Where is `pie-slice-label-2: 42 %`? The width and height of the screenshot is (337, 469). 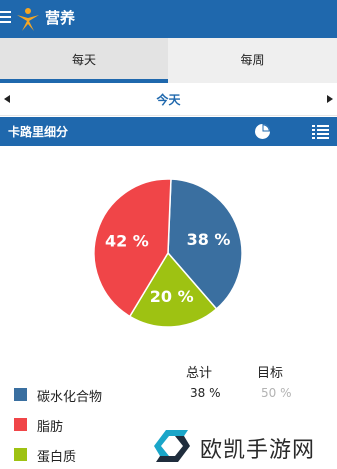 pie-slice-label-2: 42 % is located at coordinates (127, 241).